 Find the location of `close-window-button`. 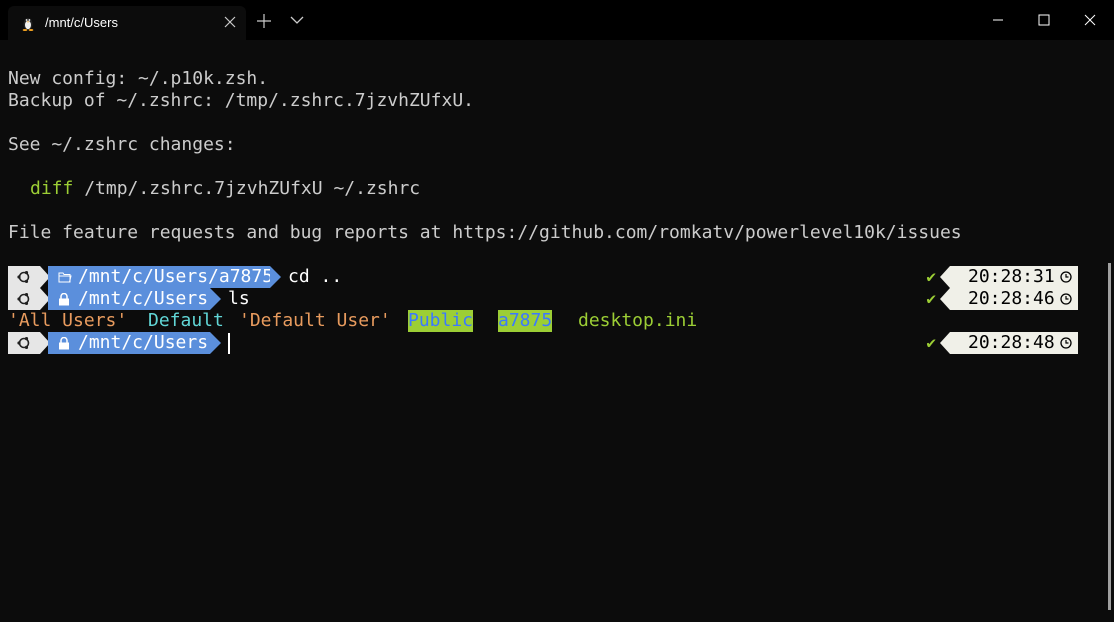

close-window-button is located at coordinates (1090, 20).